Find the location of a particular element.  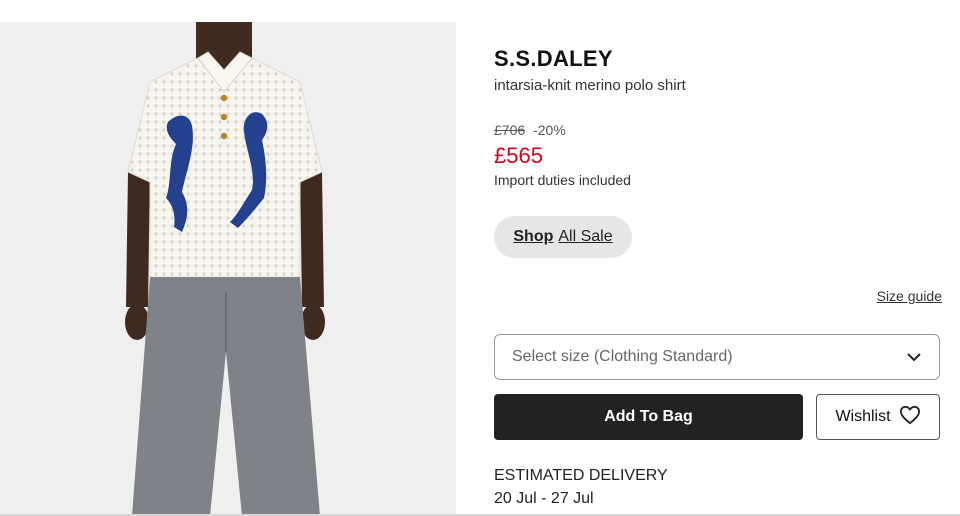

original-price: £706 is located at coordinates (510, 130).